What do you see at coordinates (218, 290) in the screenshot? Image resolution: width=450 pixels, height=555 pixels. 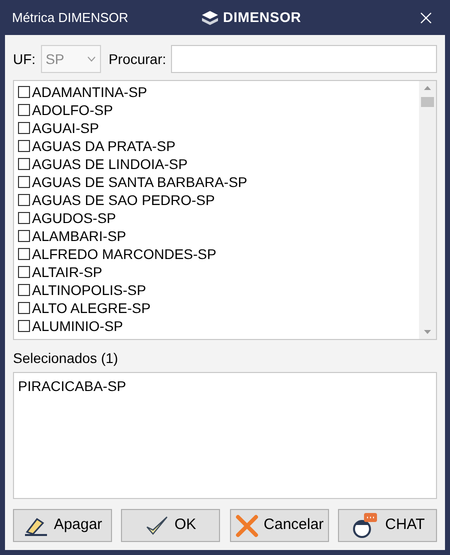 I see `city-item: ALTINOPOLIS-SP` at bounding box center [218, 290].